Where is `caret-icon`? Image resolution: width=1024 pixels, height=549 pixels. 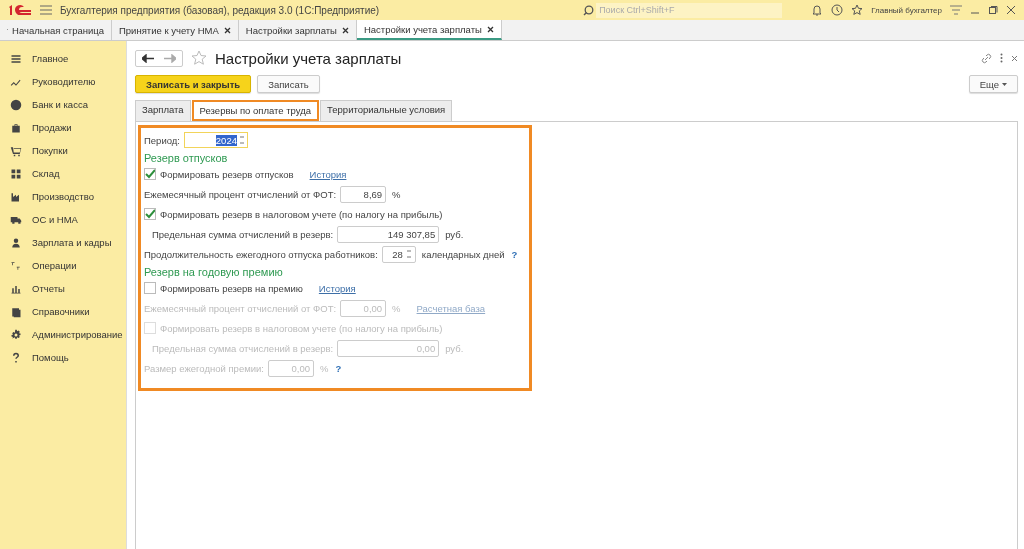
caret-icon is located at coordinates (1004, 84).